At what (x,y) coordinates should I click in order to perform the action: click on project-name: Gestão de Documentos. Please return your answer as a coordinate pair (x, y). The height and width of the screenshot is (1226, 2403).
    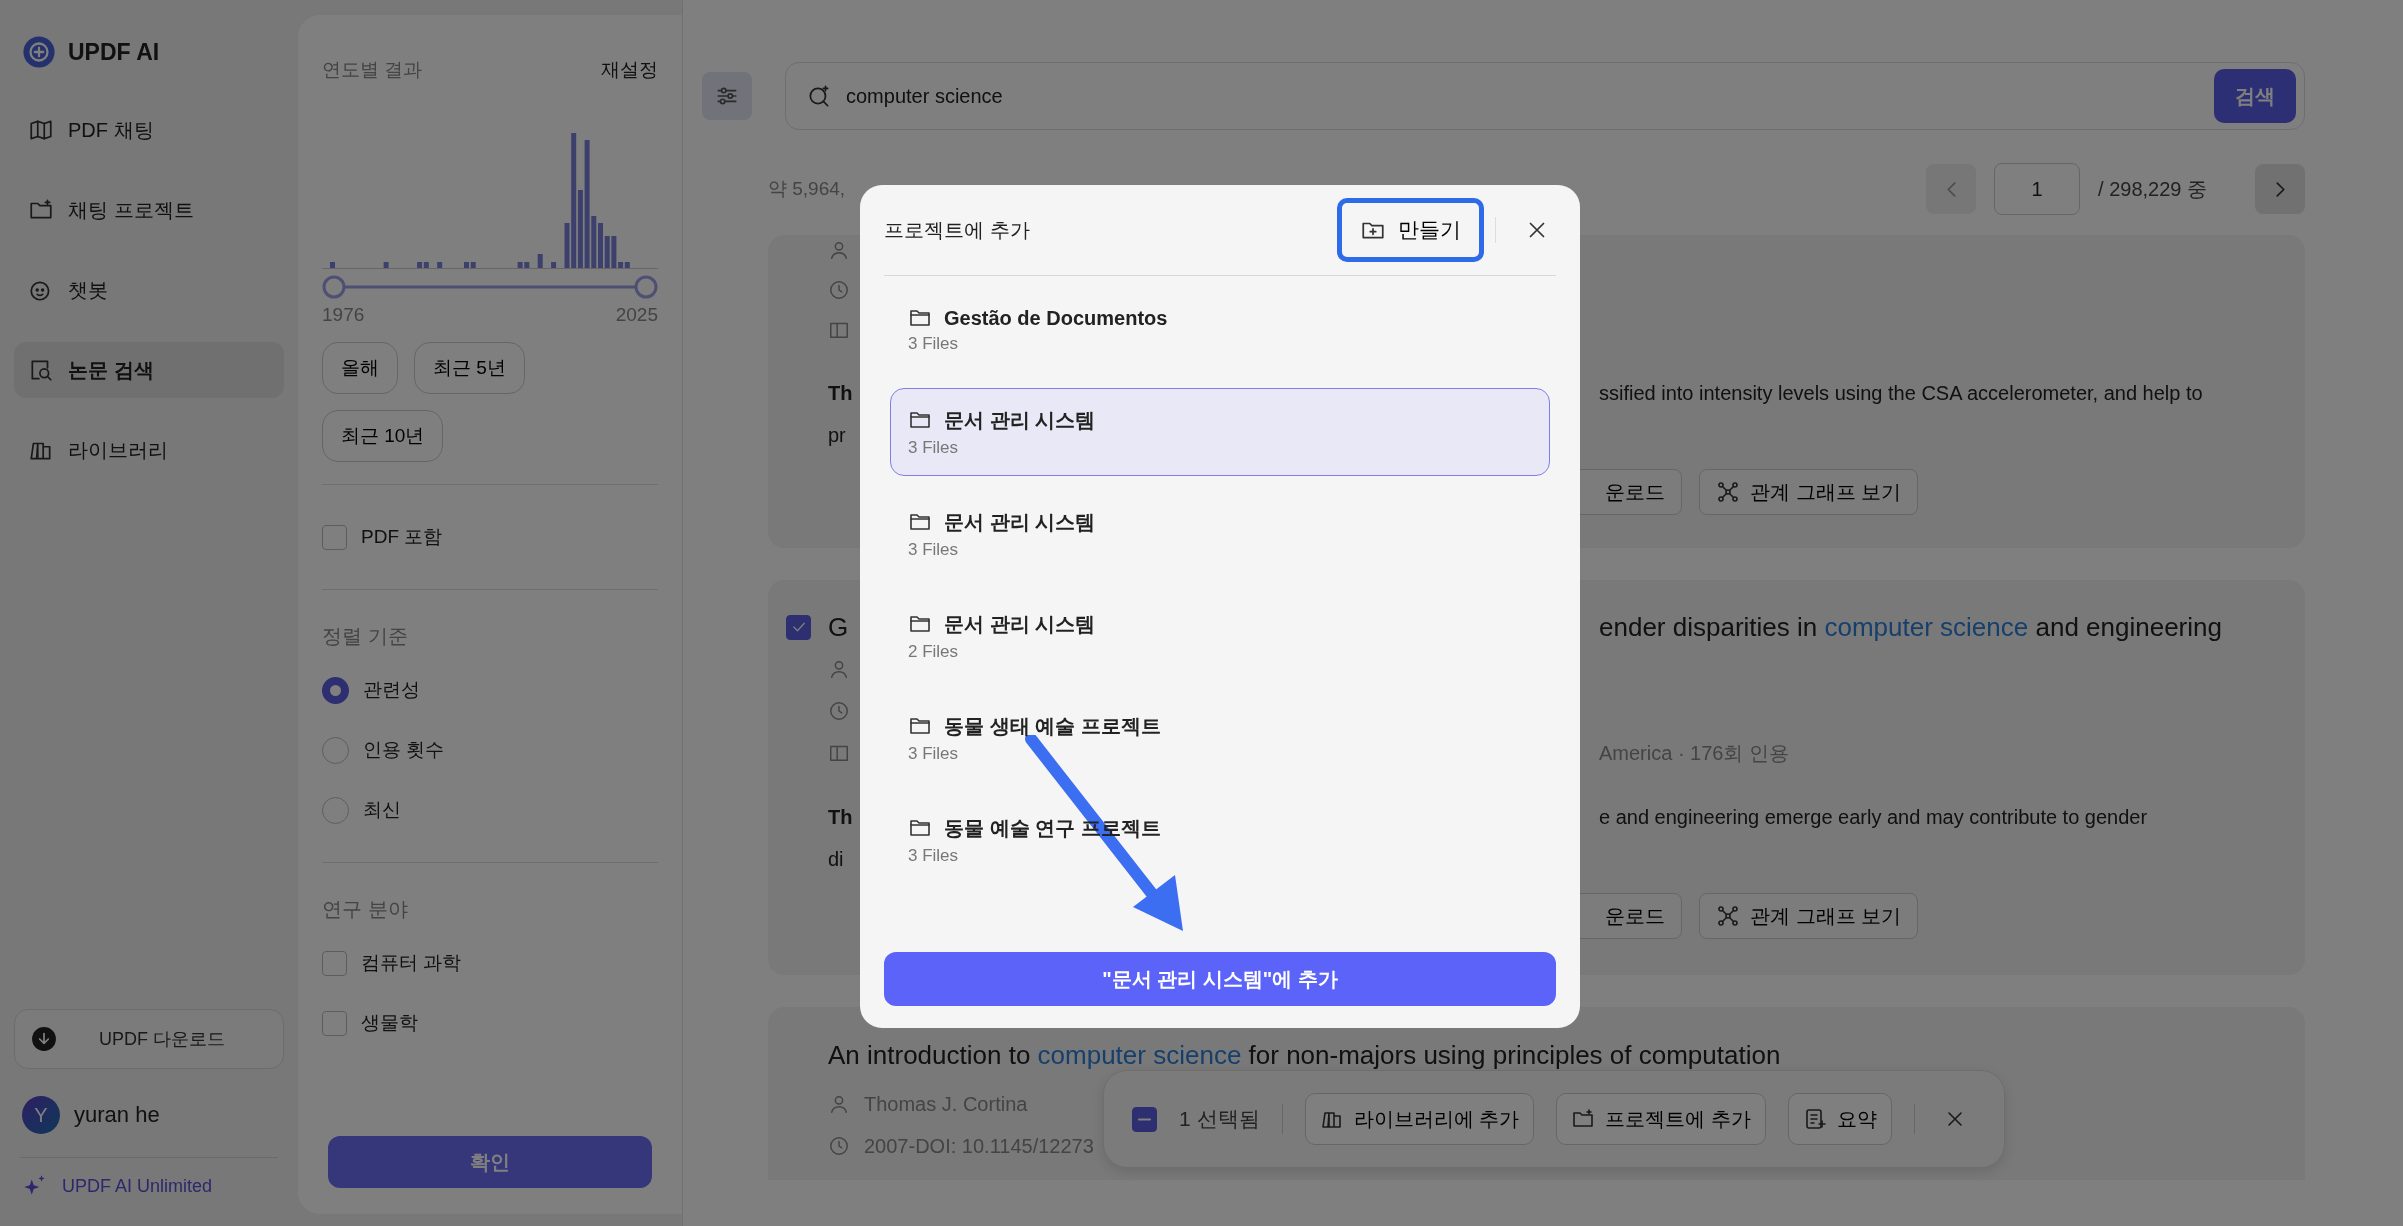
    Looking at the image, I should click on (1056, 318).